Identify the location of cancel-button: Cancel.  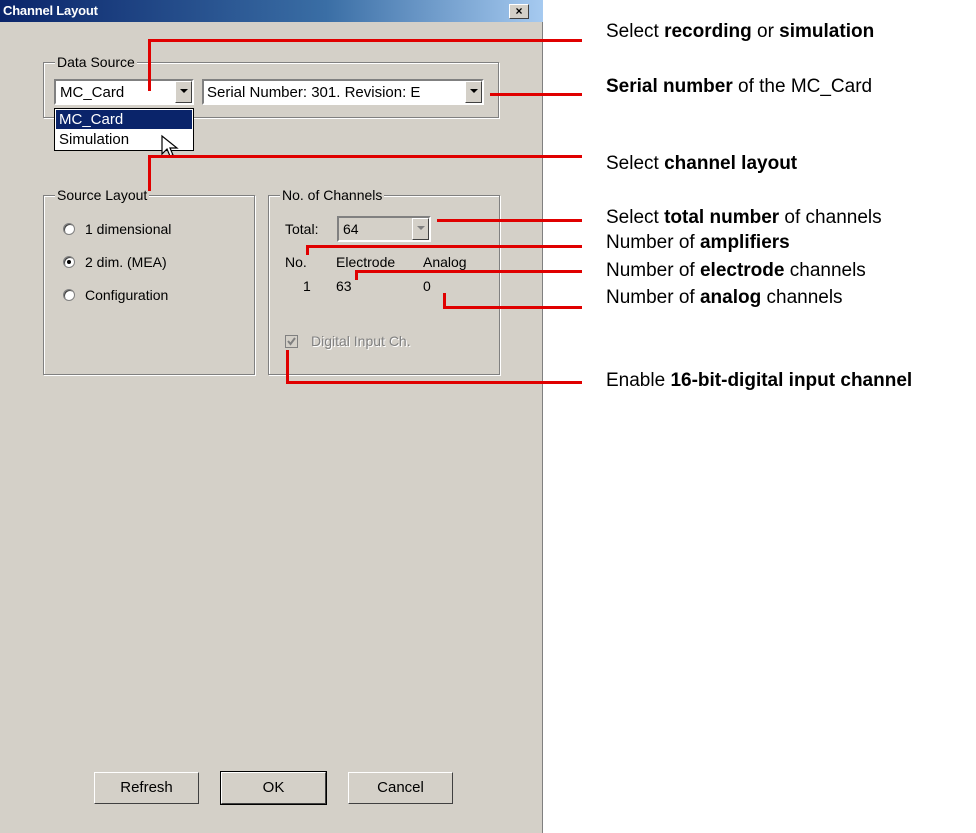
(400, 788).